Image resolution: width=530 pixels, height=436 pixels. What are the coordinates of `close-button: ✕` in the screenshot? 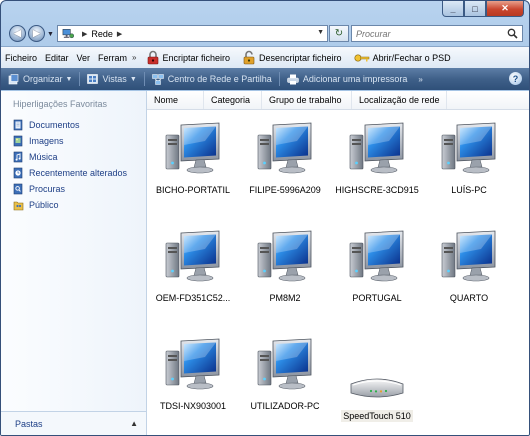 It's located at (505, 9).